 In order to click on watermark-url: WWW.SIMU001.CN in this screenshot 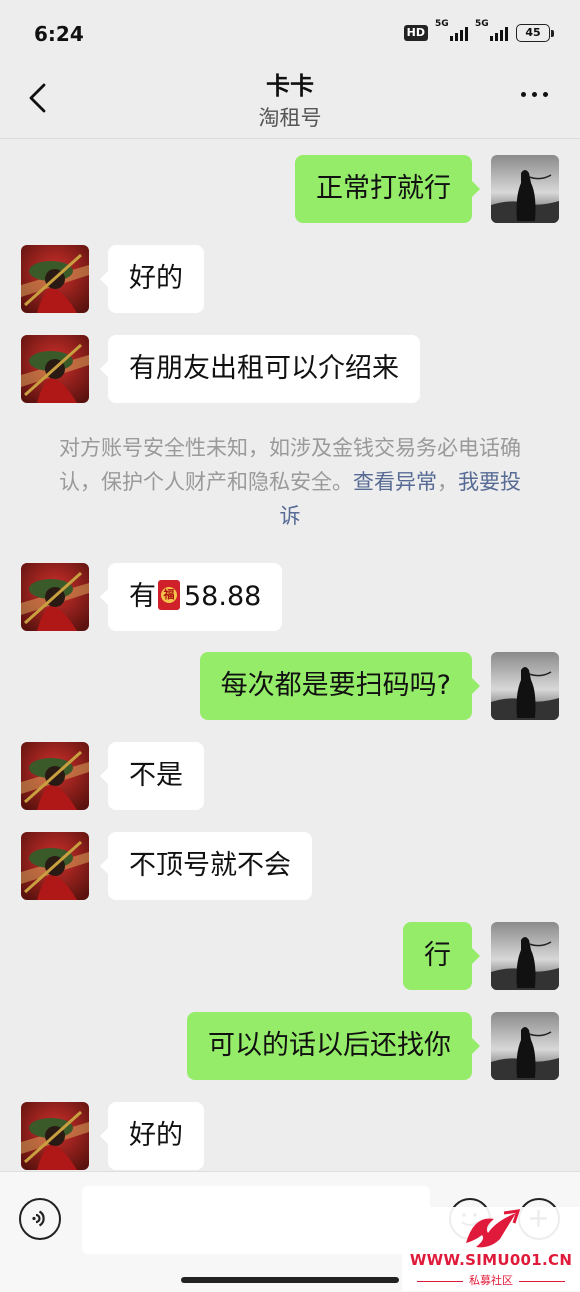, I will do `click(491, 1260)`.